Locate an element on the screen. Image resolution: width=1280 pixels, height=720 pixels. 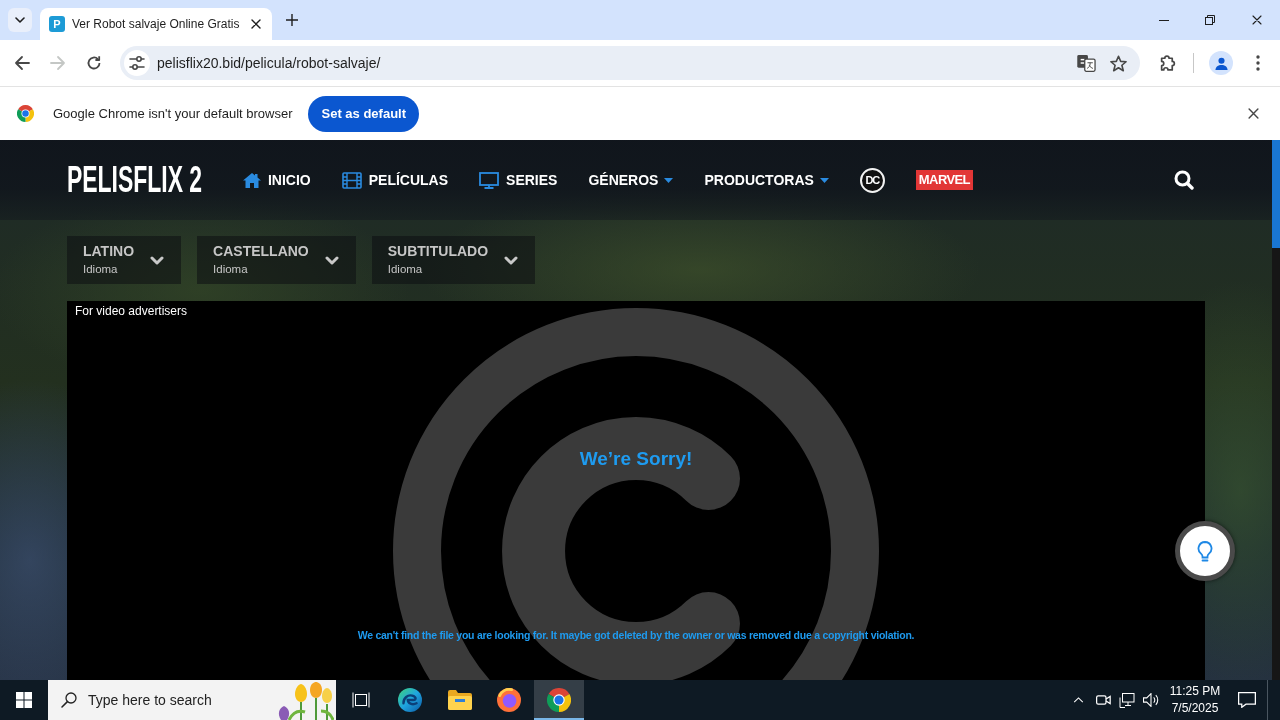
back-icon is located at coordinates (22, 63).